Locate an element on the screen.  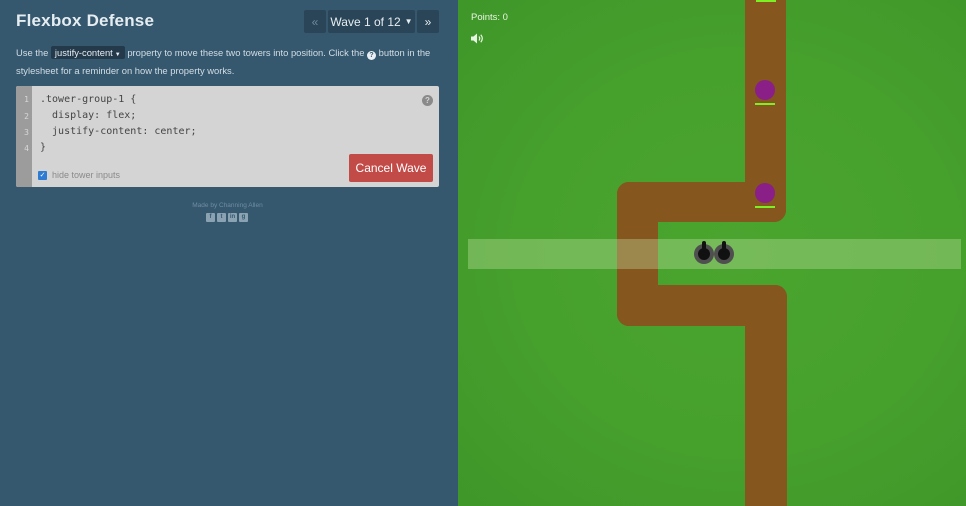
question-icon: ? is located at coordinates (372, 55).